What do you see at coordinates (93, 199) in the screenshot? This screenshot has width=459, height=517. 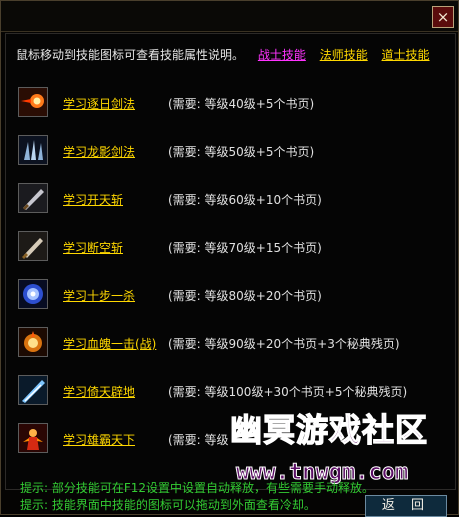 I see `skill-link: 学习开天斩` at bounding box center [93, 199].